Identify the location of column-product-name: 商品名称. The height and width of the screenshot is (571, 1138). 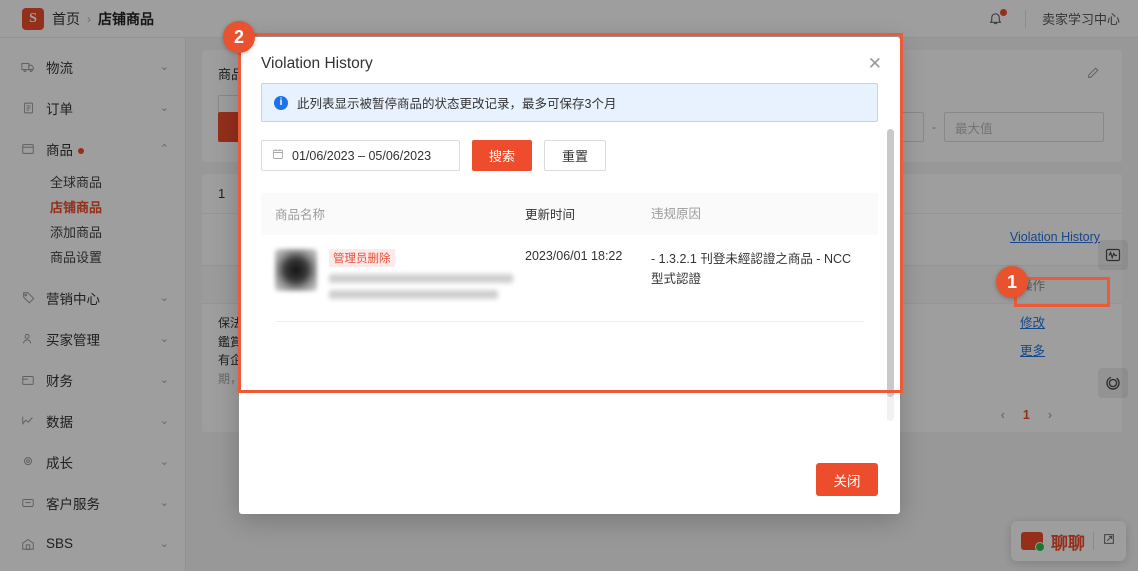
(300, 215).